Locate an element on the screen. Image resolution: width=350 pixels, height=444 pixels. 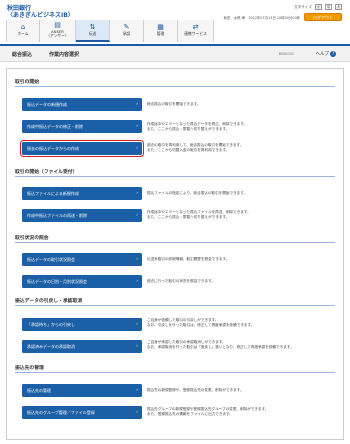
anser-icon: ▤ is located at coordinates (57, 25).